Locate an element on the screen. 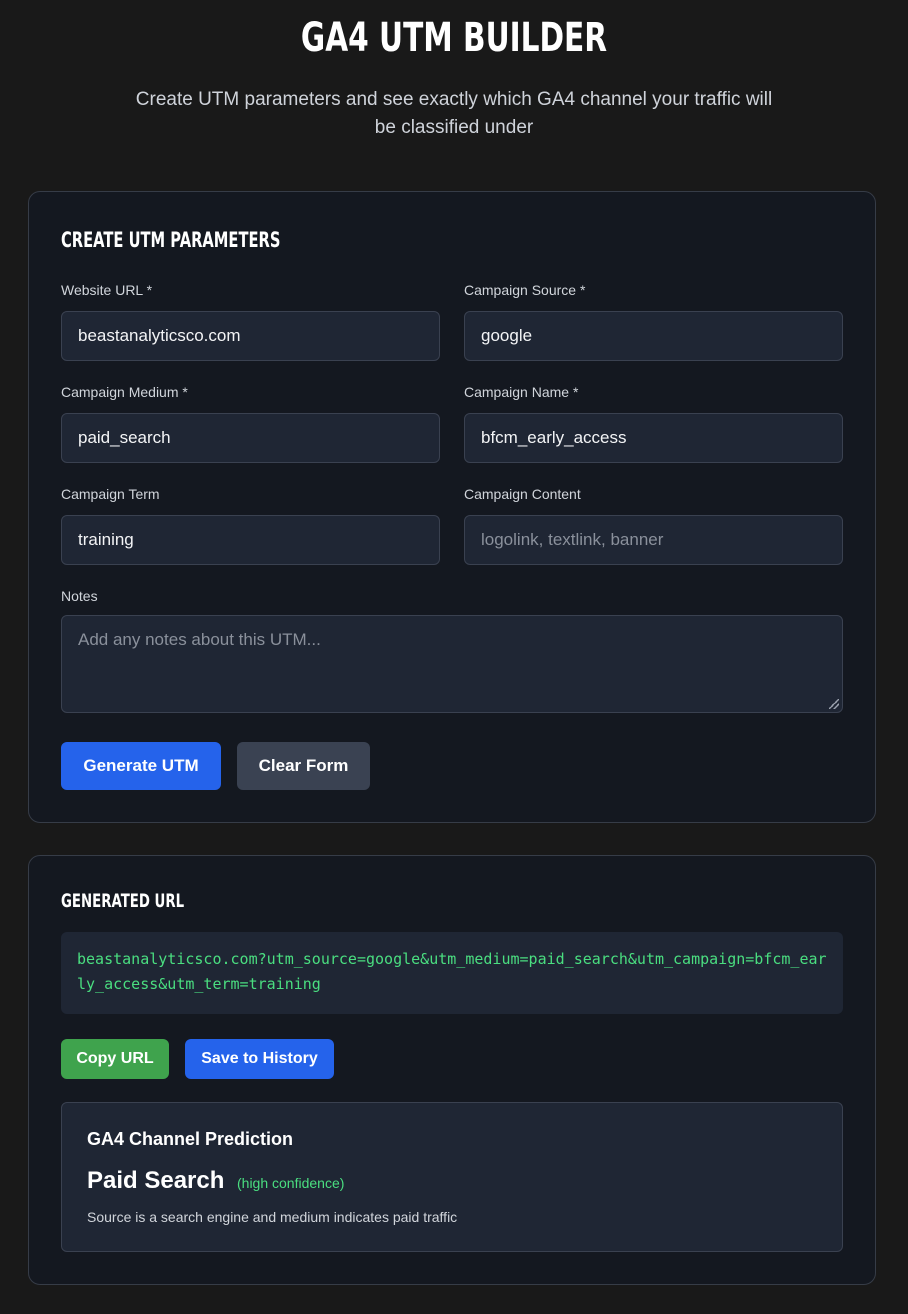 Image resolution: width=908 pixels, height=1314 pixels. predicted-channel: Paid Search is located at coordinates (156, 1180).